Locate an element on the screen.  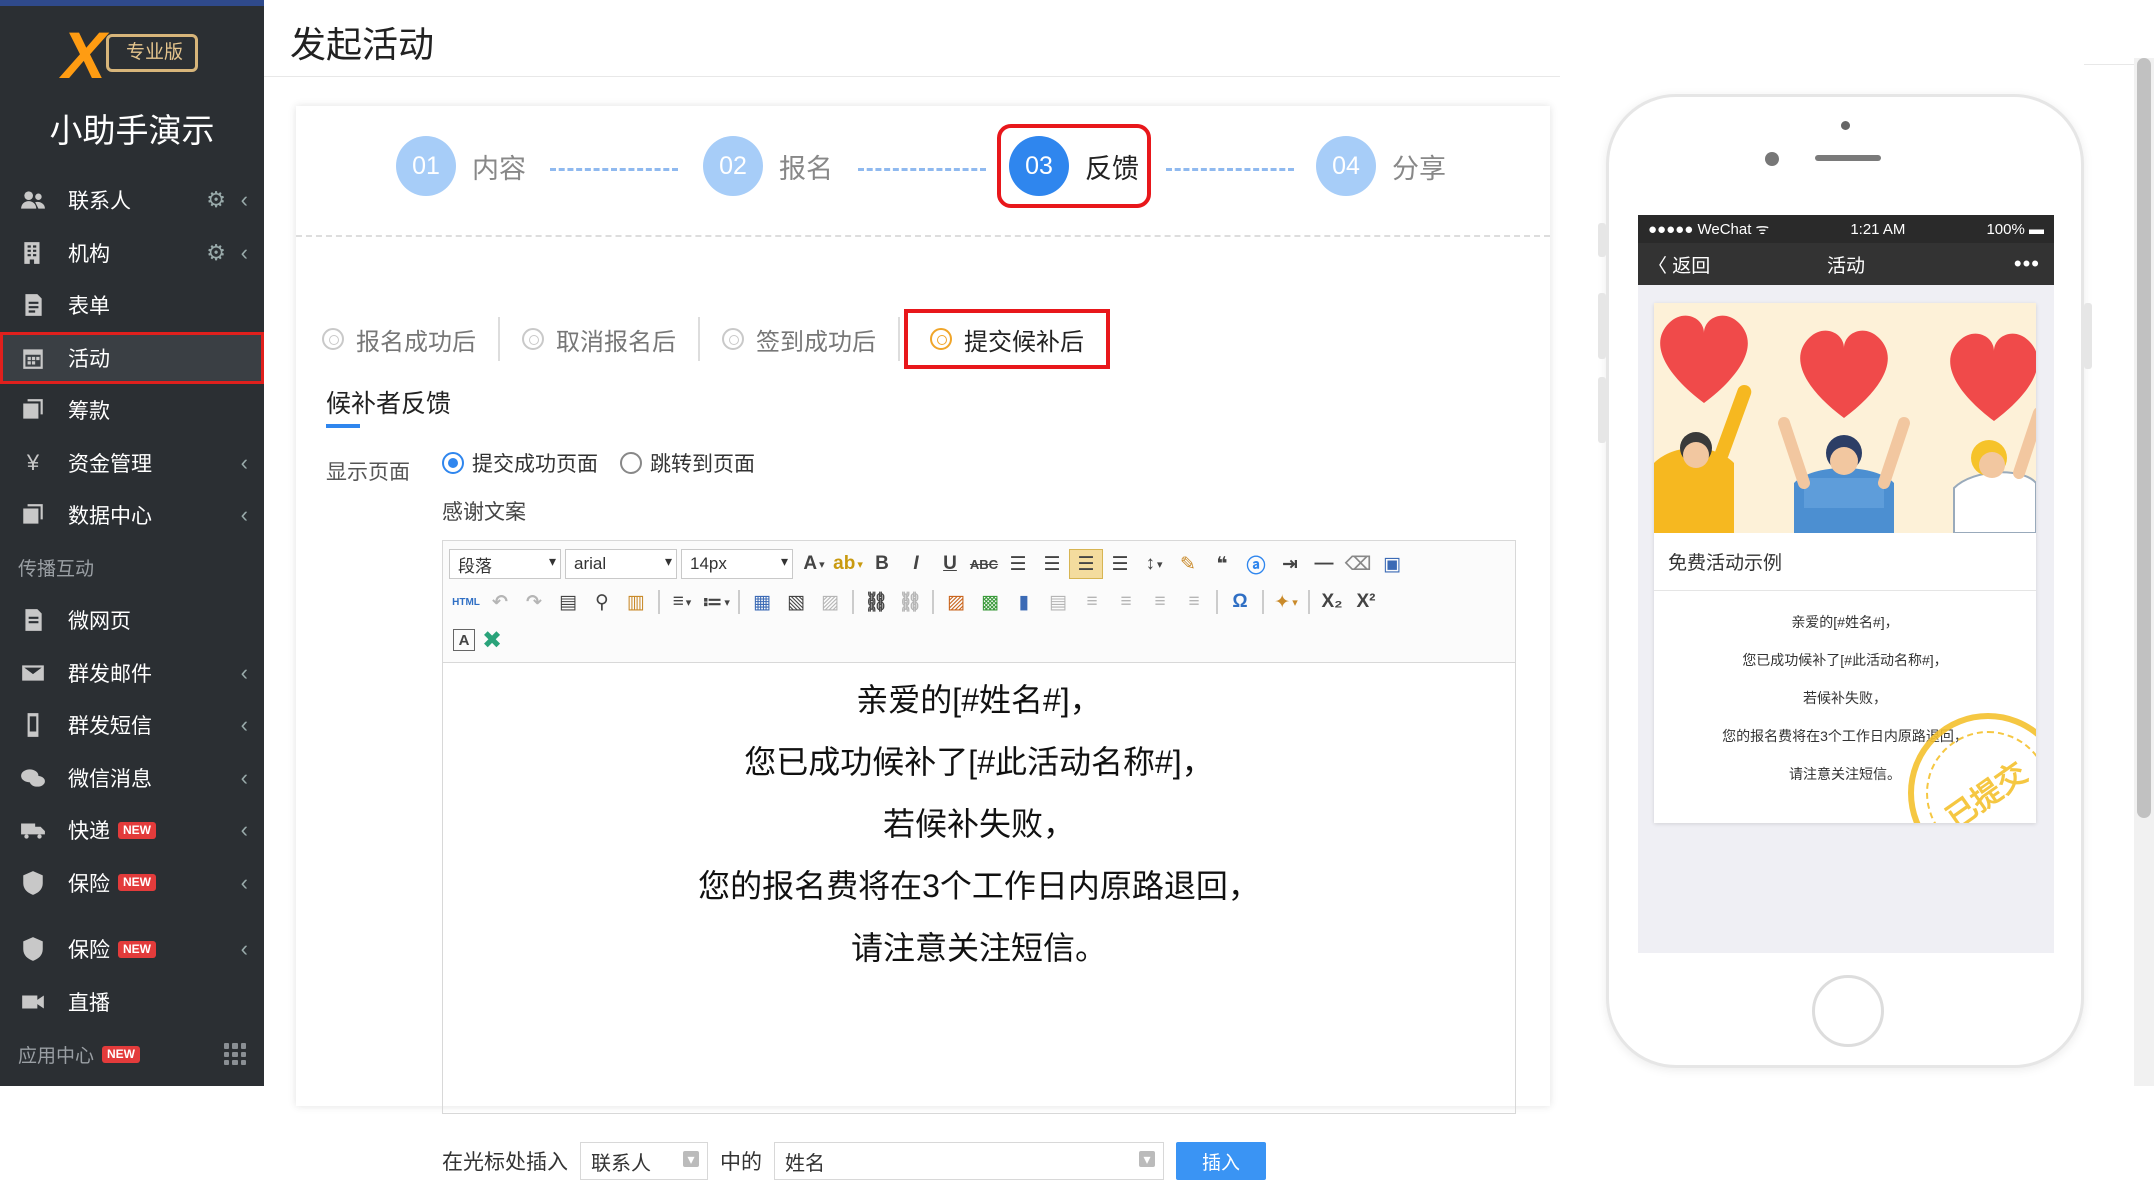
preview-icon: ▣ is located at coordinates (1392, 564).